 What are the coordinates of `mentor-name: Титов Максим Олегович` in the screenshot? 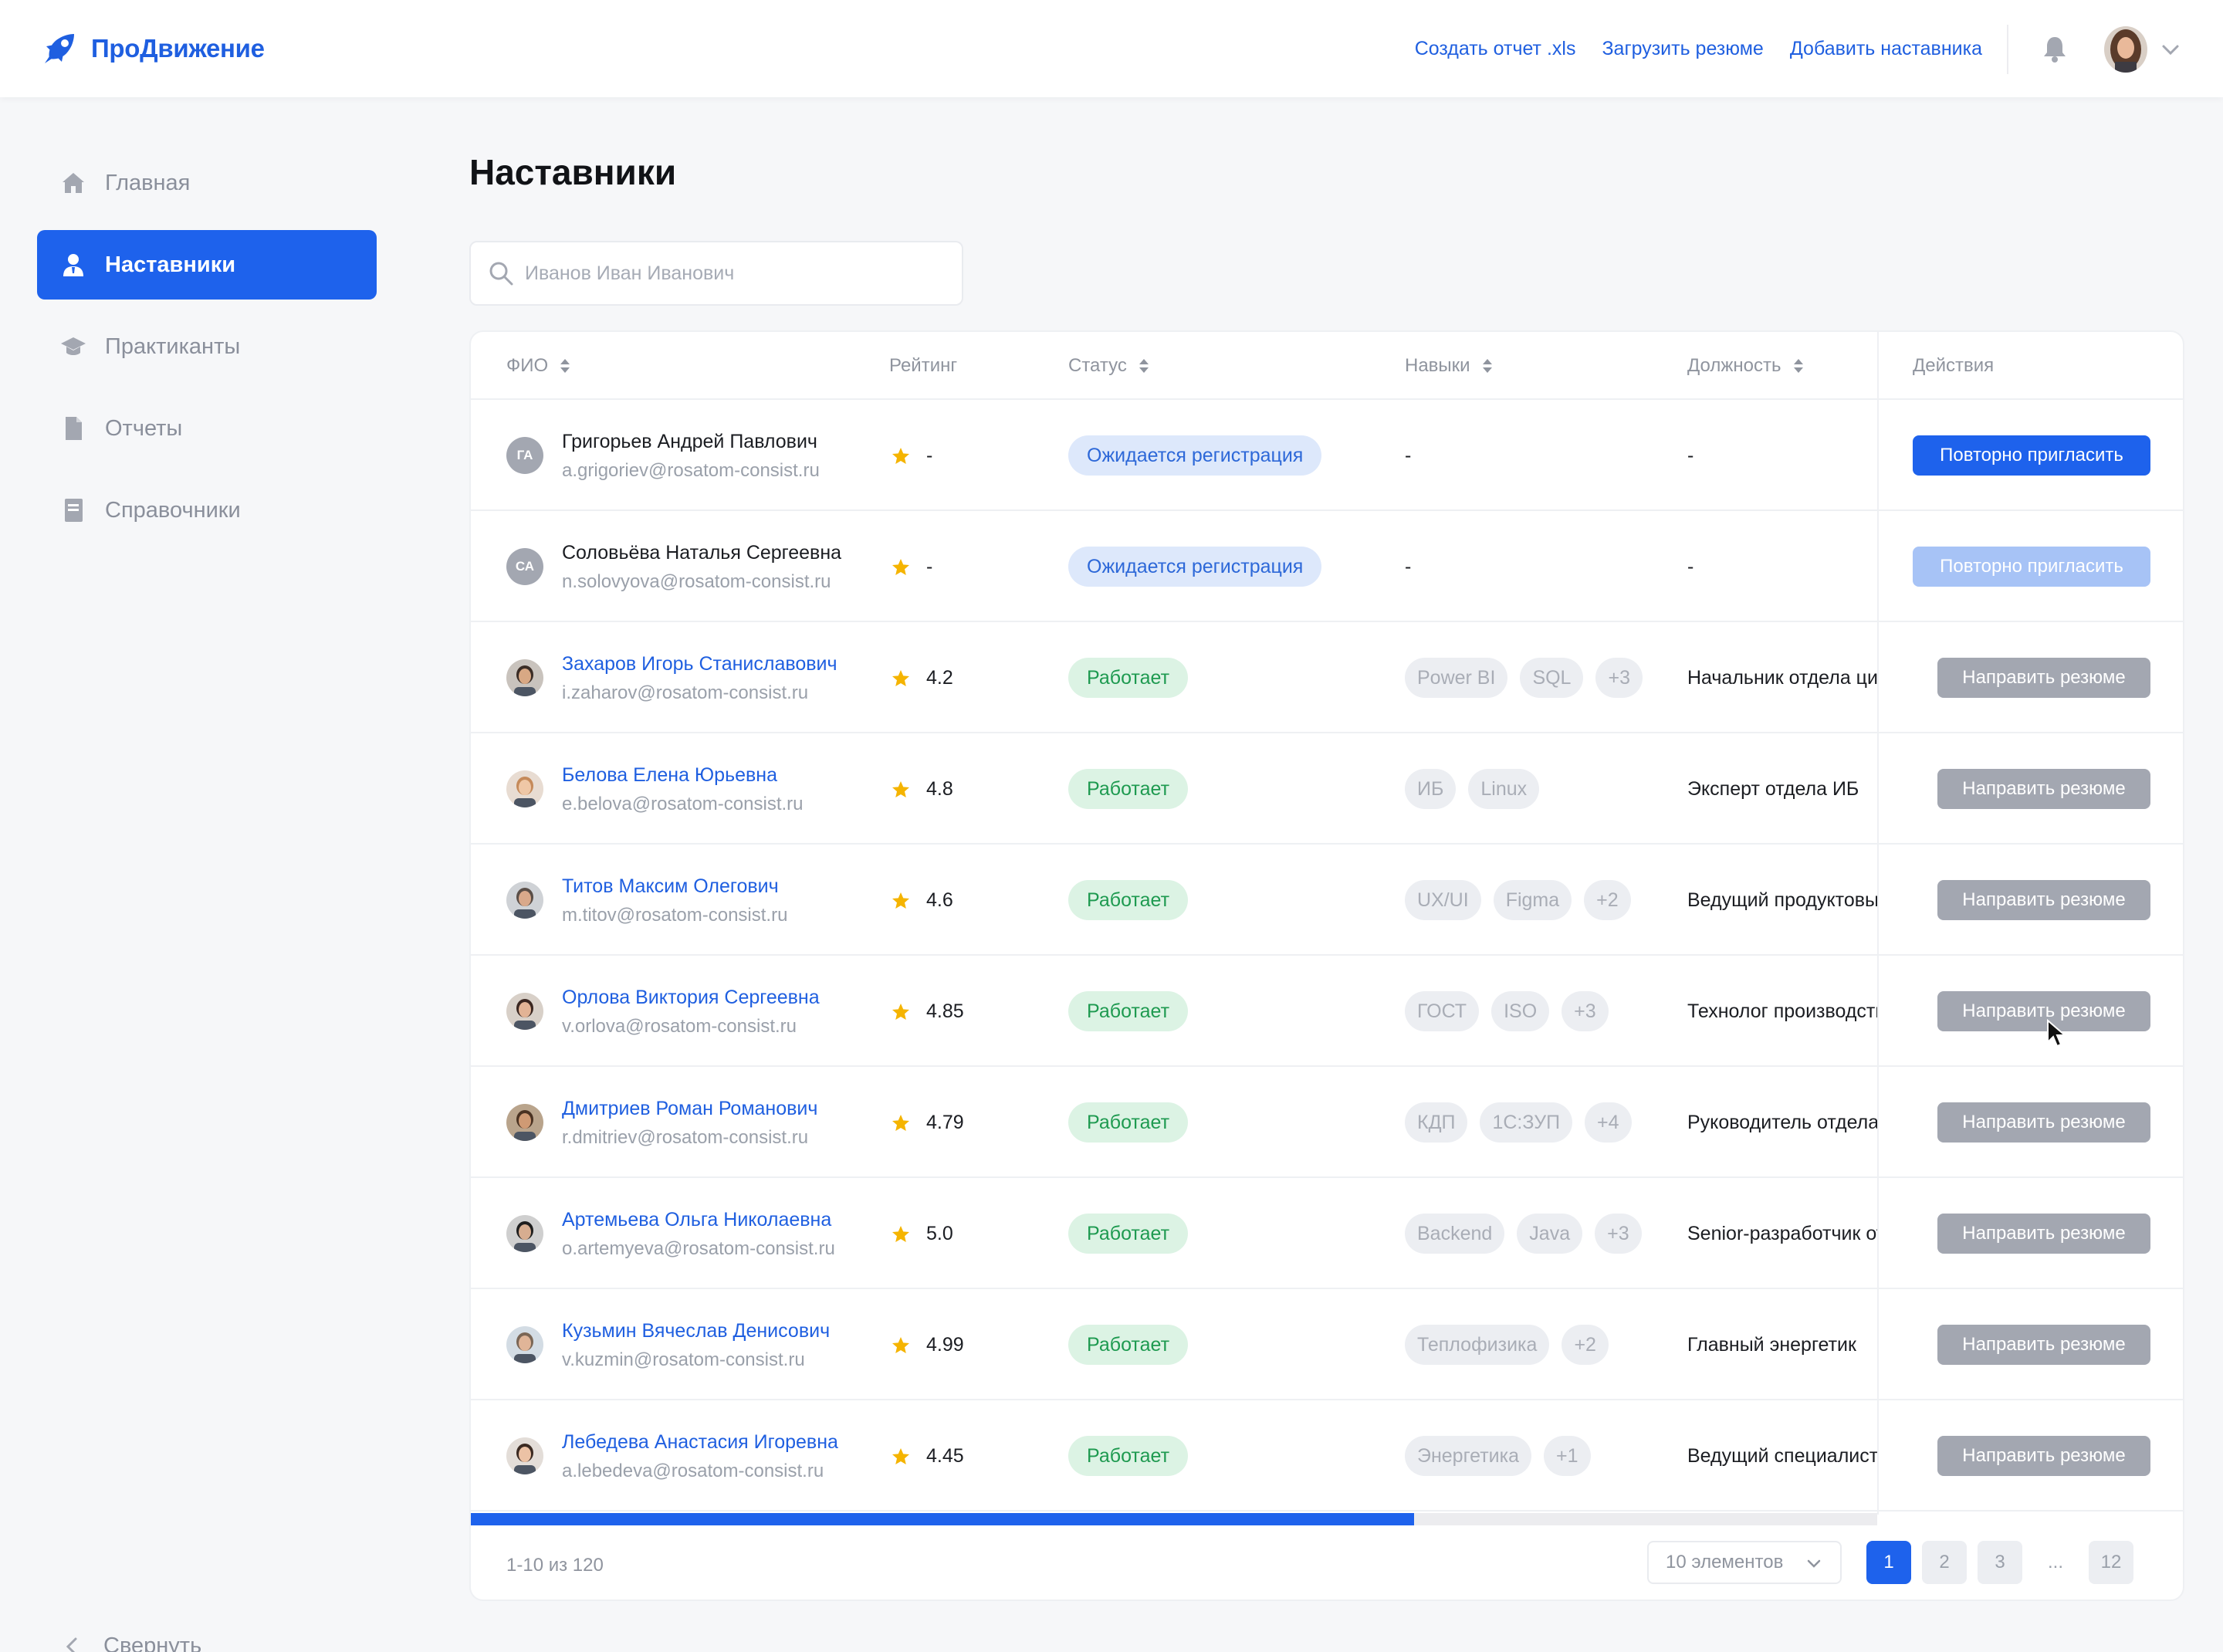 It's located at (670, 887).